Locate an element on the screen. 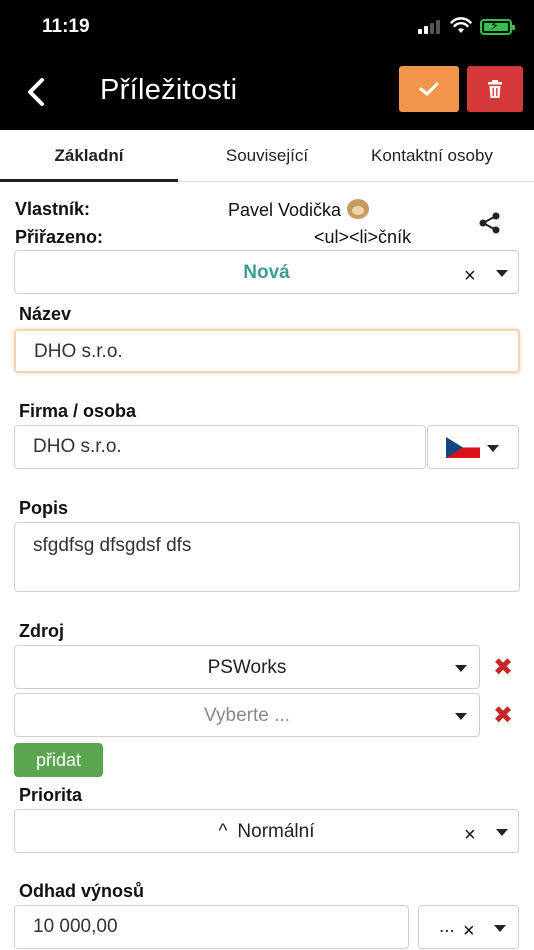 This screenshot has width=534, height=950. confirm-button is located at coordinates (429, 89).